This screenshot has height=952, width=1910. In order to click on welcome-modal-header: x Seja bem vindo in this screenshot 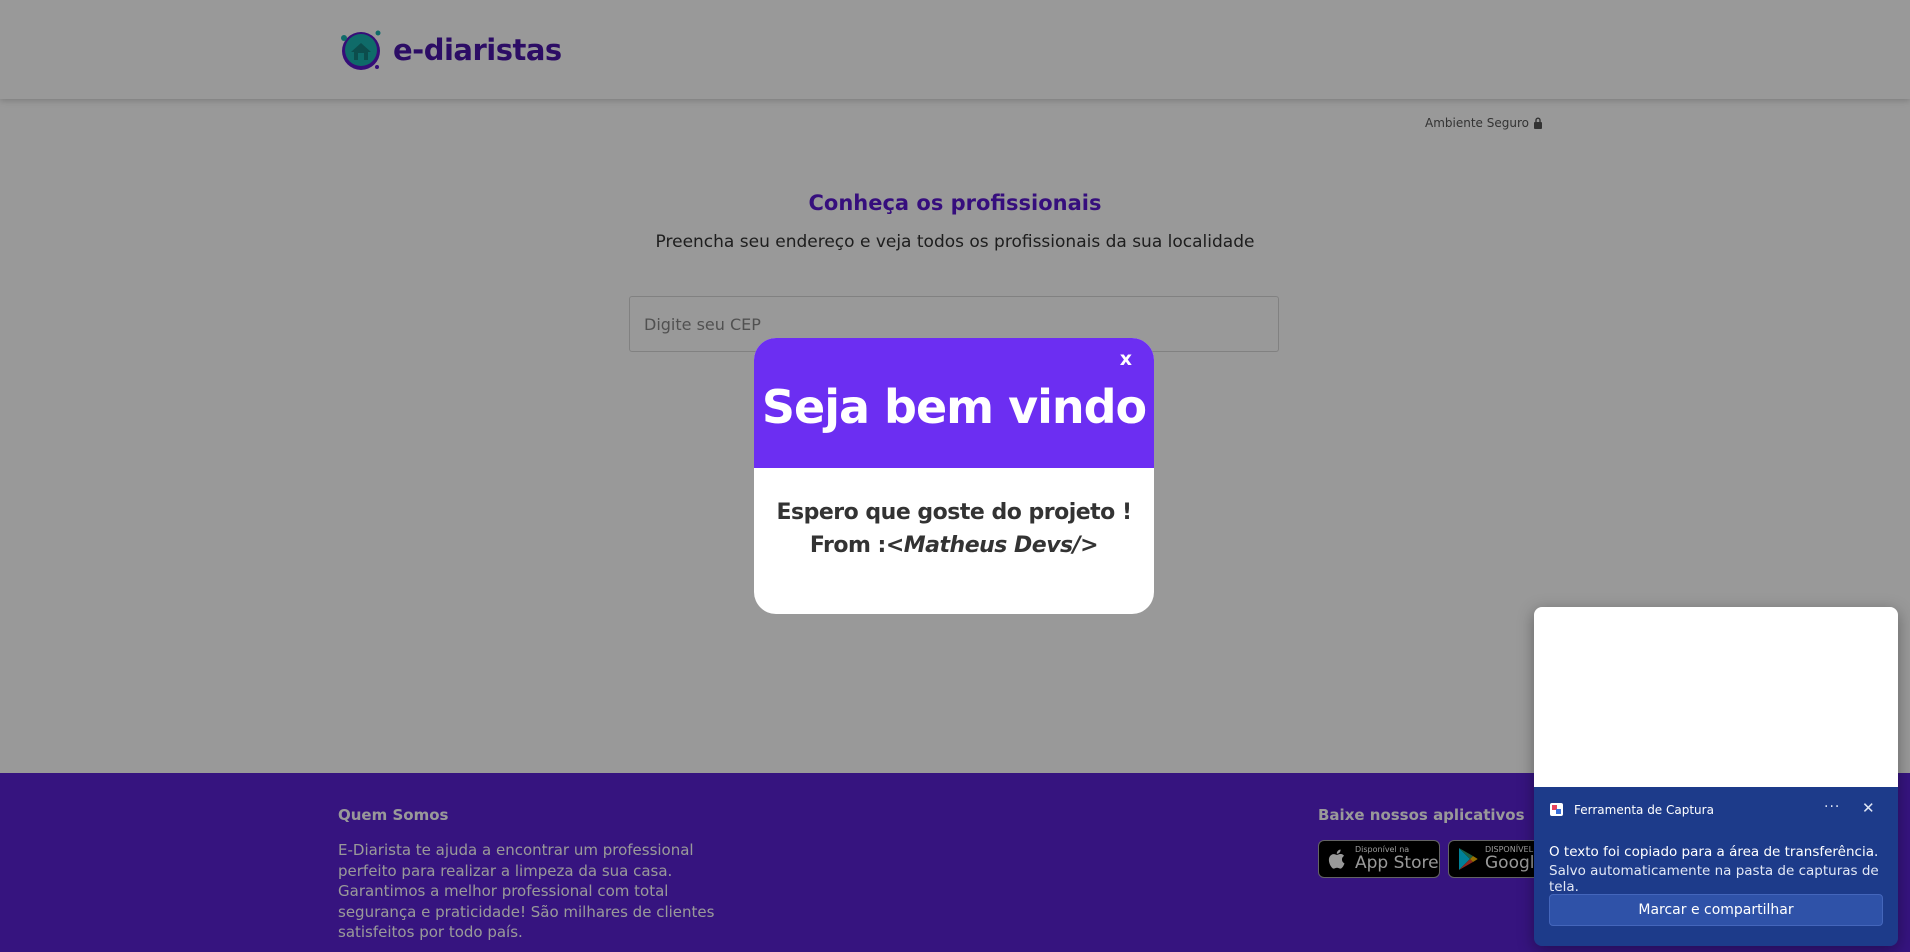, I will do `click(954, 403)`.